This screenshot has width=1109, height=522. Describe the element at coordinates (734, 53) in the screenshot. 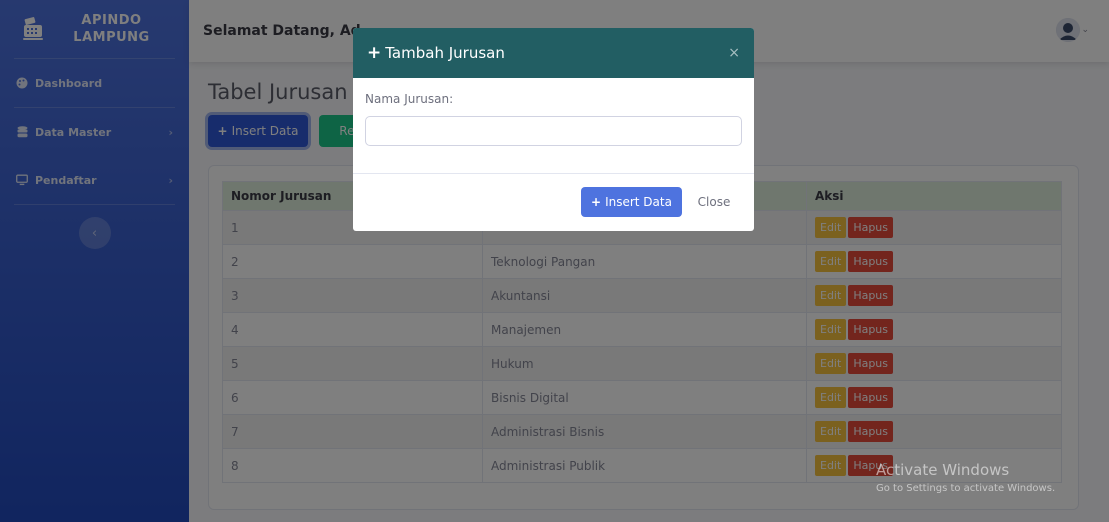

I see `close-icon: ×` at that location.